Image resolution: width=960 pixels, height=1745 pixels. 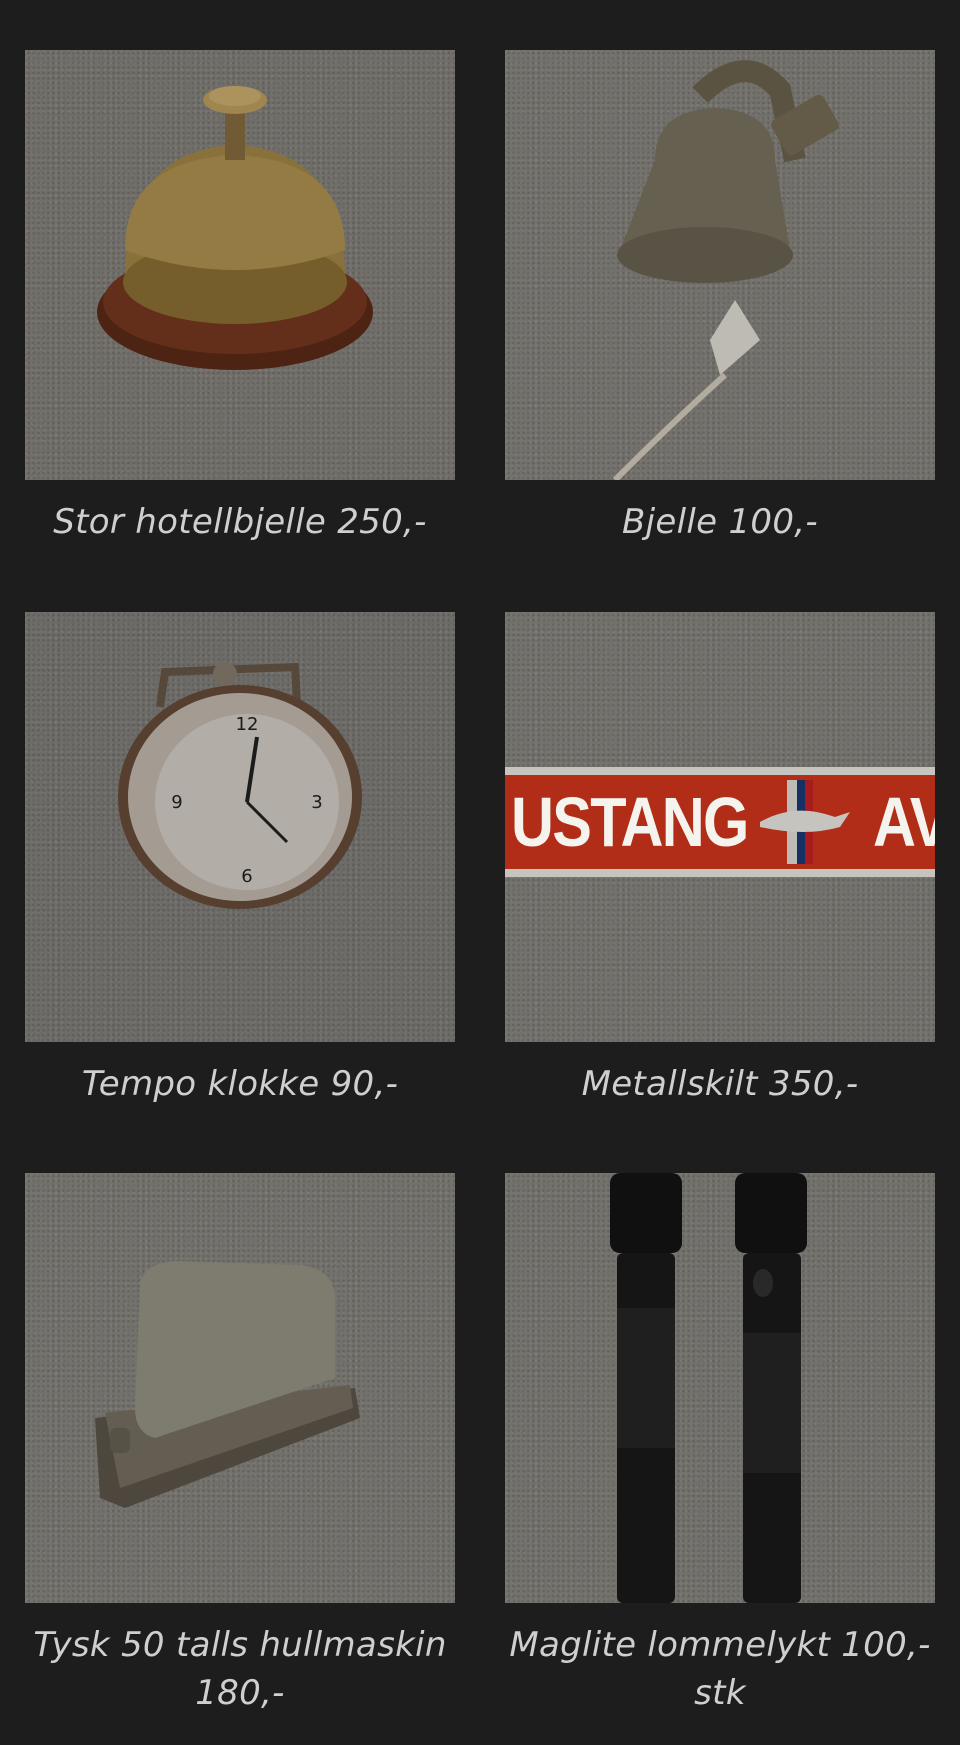 I want to click on gallery-item: Tysk 50 talls hullmaskin 180,-, so click(x=240, y=1445).